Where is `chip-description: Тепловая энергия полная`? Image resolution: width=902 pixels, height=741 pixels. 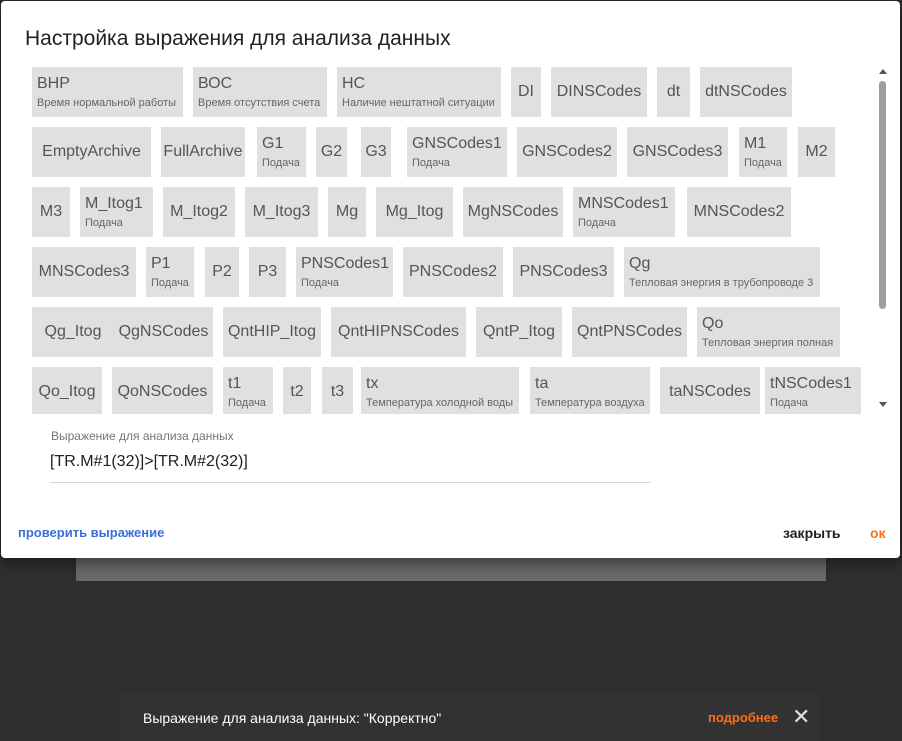 chip-description: Тепловая энергия полная is located at coordinates (768, 343).